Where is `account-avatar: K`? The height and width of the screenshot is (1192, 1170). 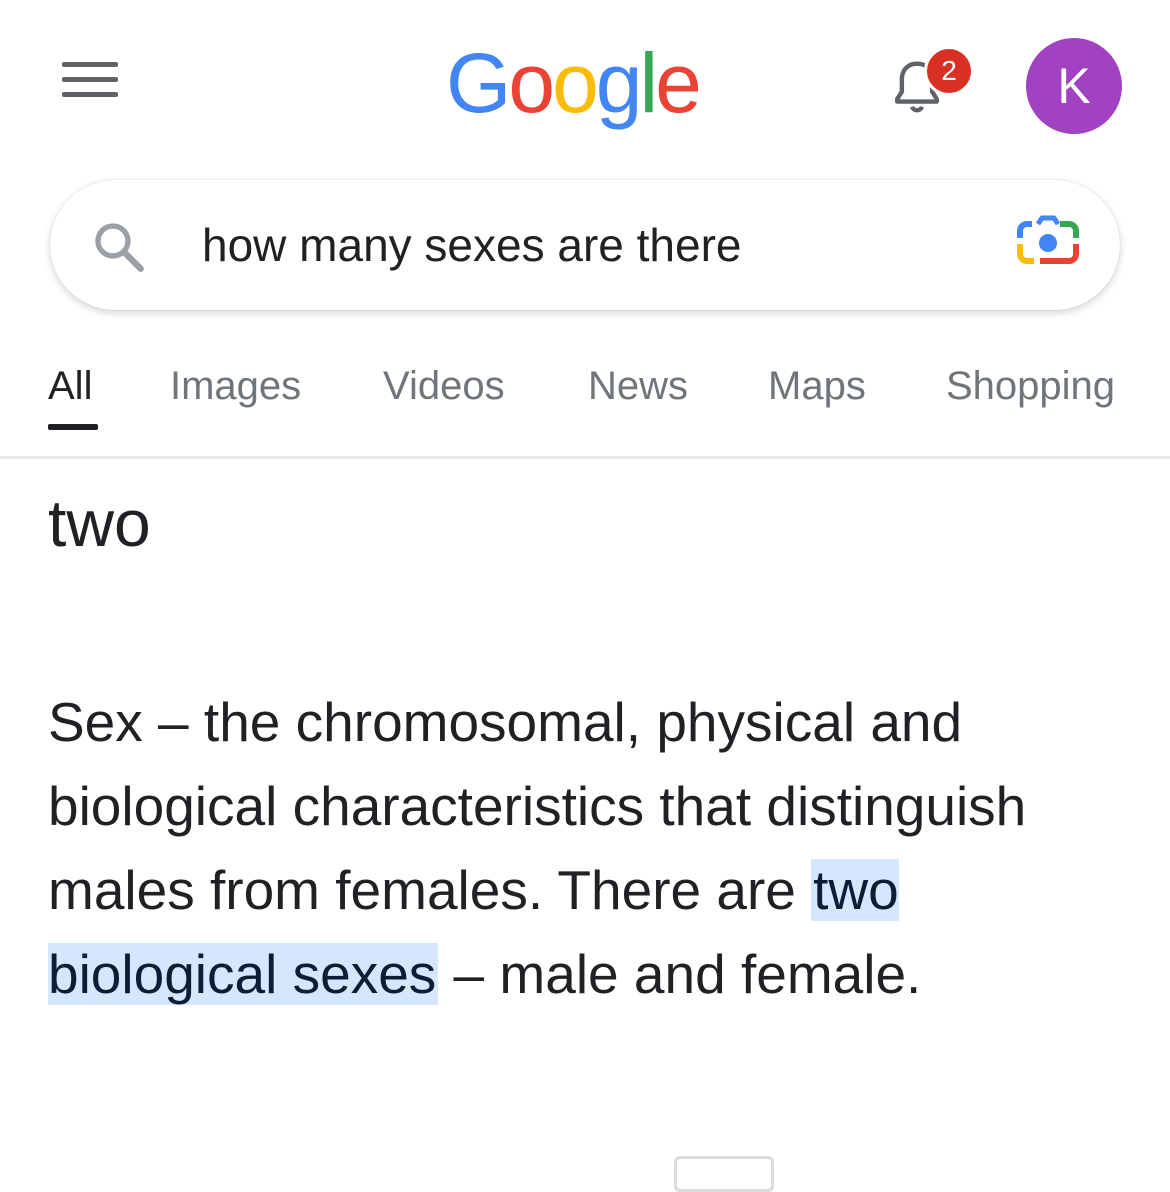
account-avatar: K is located at coordinates (1074, 86).